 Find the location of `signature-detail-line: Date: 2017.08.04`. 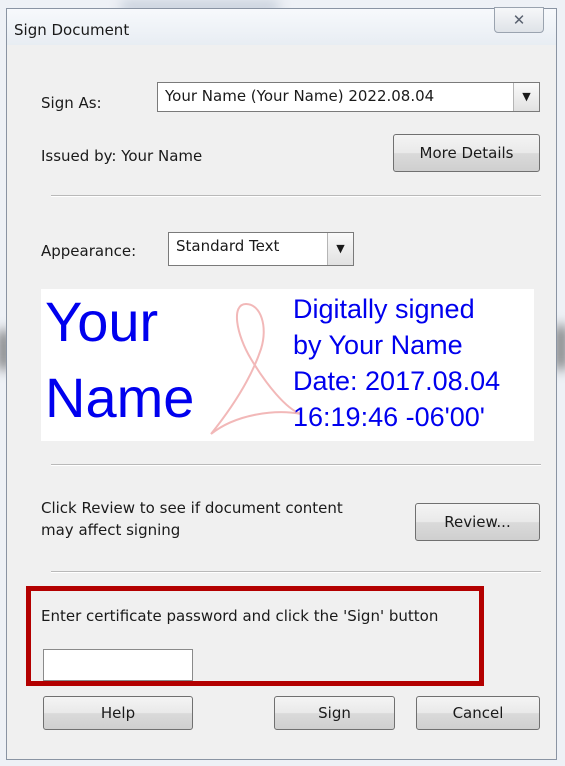

signature-detail-line: Date: 2017.08.04 is located at coordinates (397, 381).